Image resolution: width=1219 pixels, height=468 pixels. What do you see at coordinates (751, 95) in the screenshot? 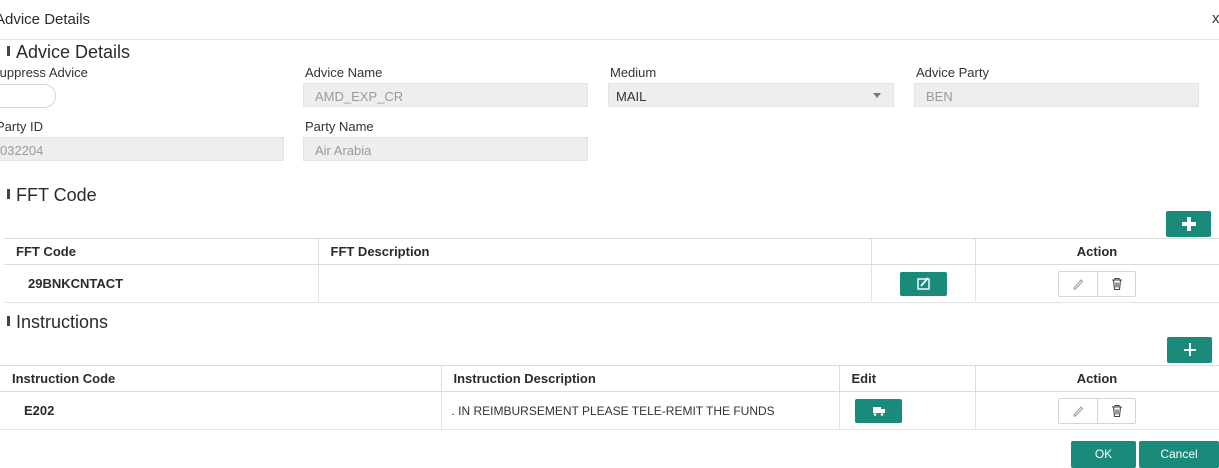
I see `medium-select: MAIL` at bounding box center [751, 95].